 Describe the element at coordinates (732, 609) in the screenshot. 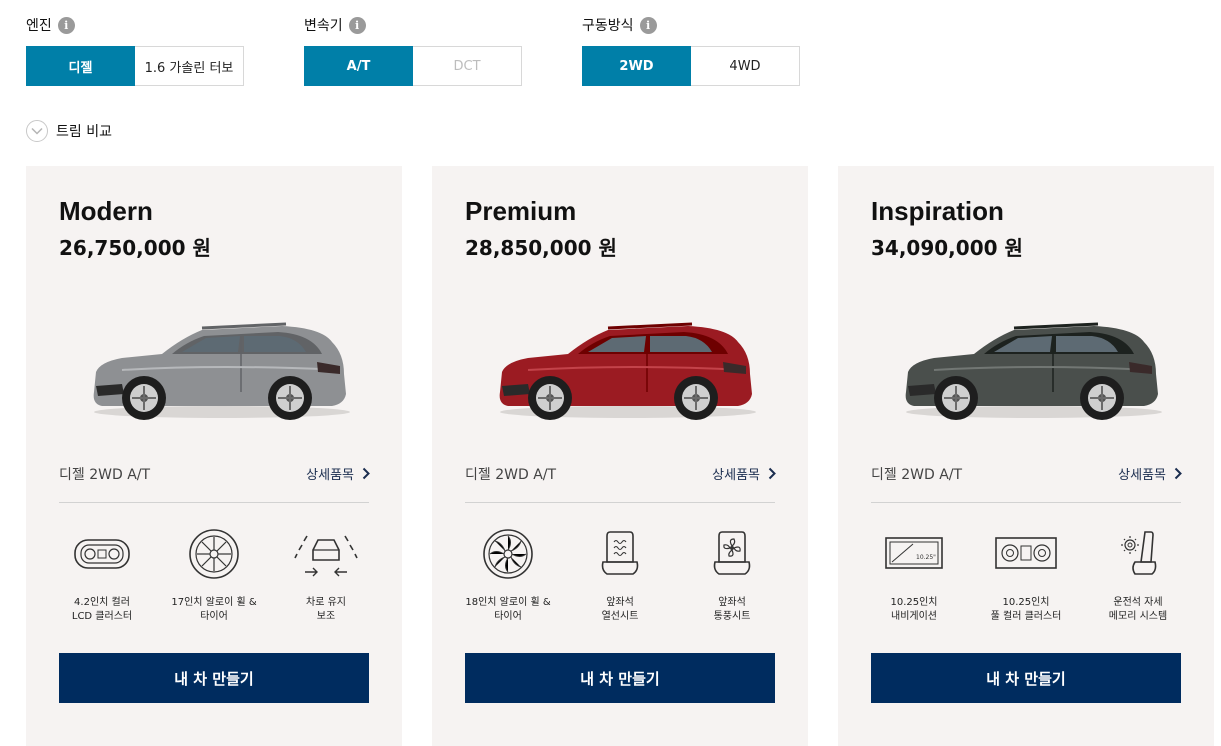

I see `feature-label: 앞좌석 통풍시트` at that location.